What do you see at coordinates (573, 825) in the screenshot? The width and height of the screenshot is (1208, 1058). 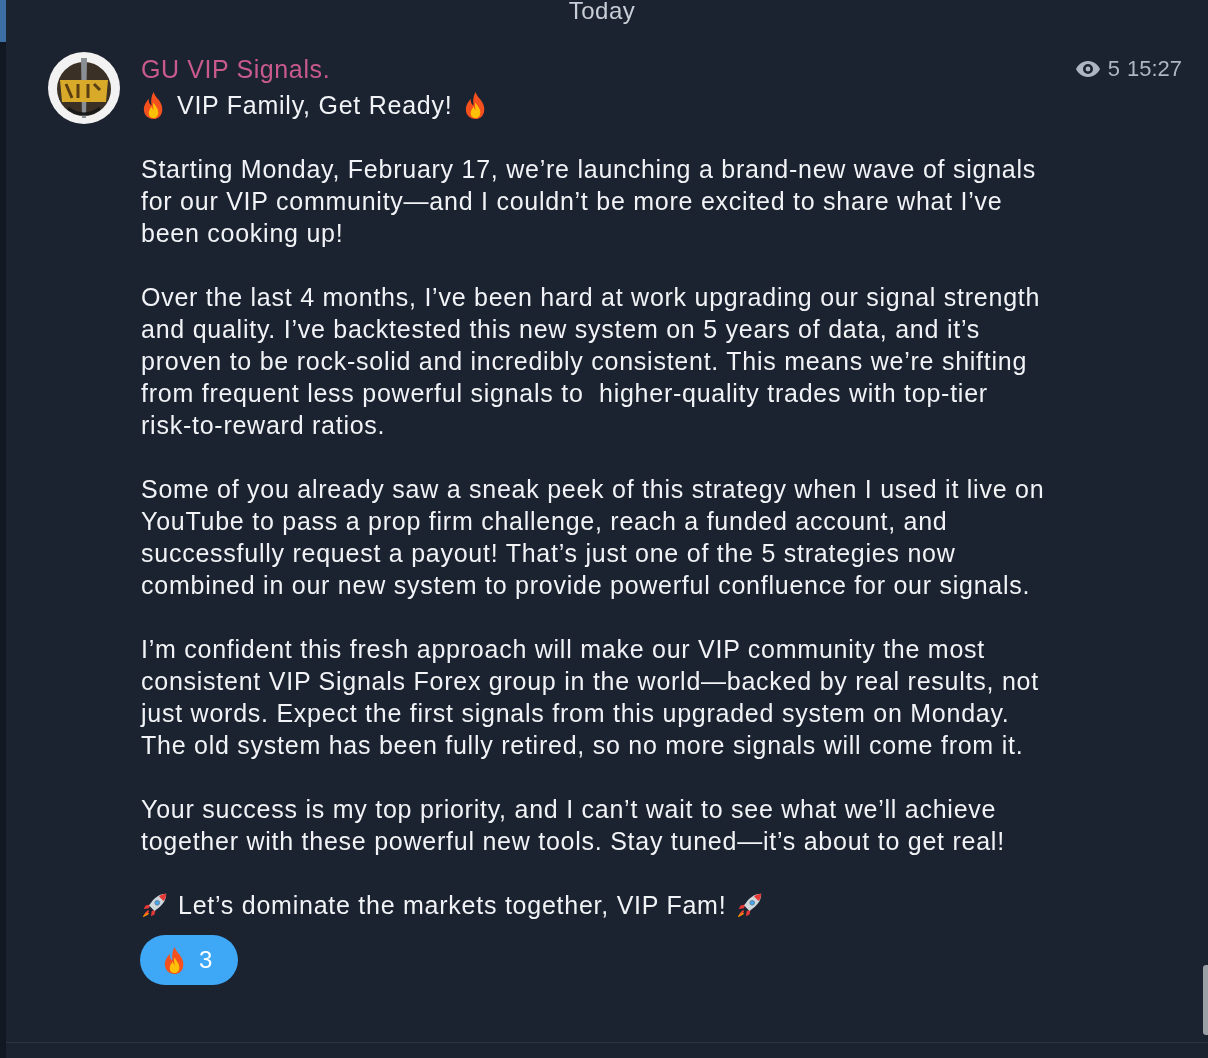 I see `message-paragraph: Your success is my top priority, and I can’t wait to see what we’ll achieve together with these powerful new tools. Stay tuned—it’s about to get real!` at bounding box center [573, 825].